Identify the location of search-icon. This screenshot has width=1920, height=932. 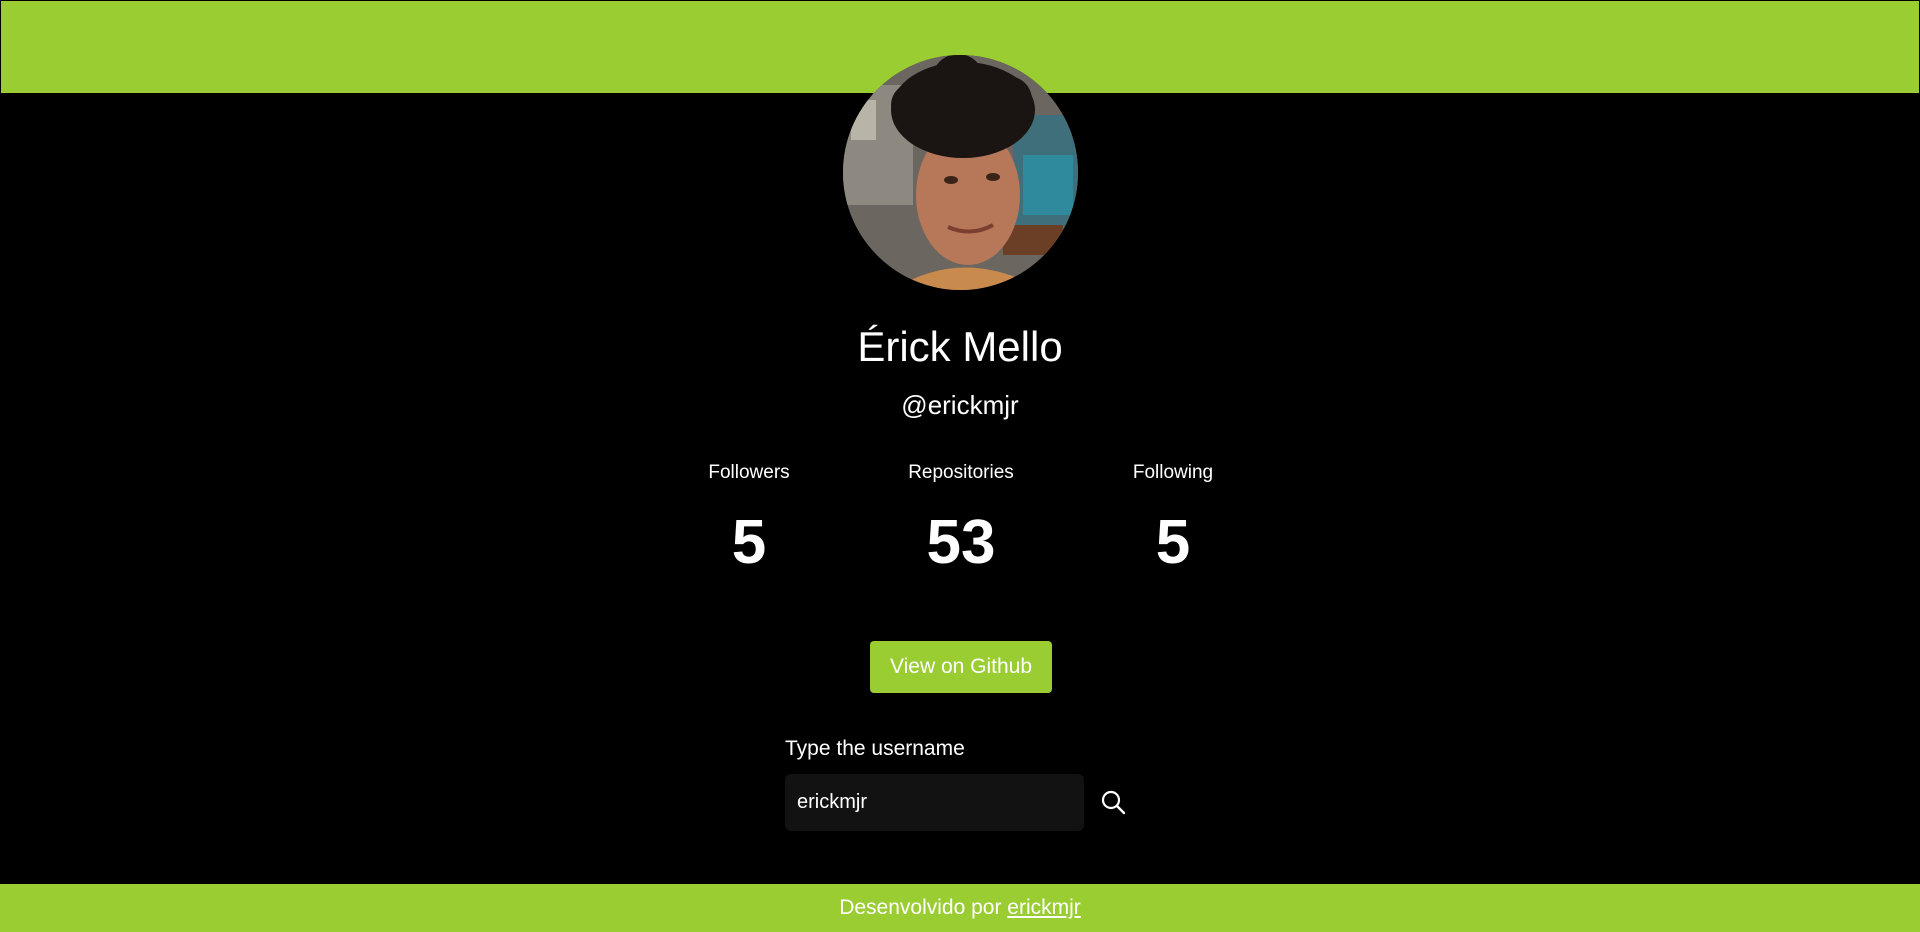
(1113, 802).